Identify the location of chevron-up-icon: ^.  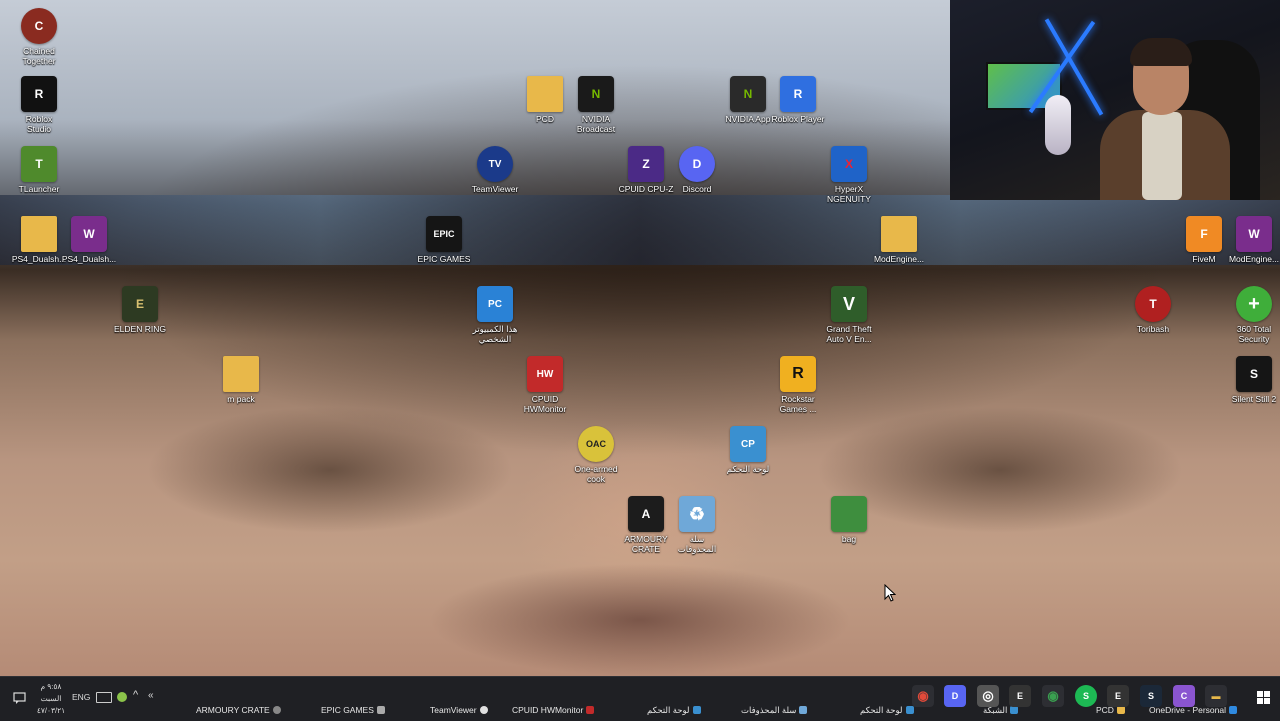
(135, 695).